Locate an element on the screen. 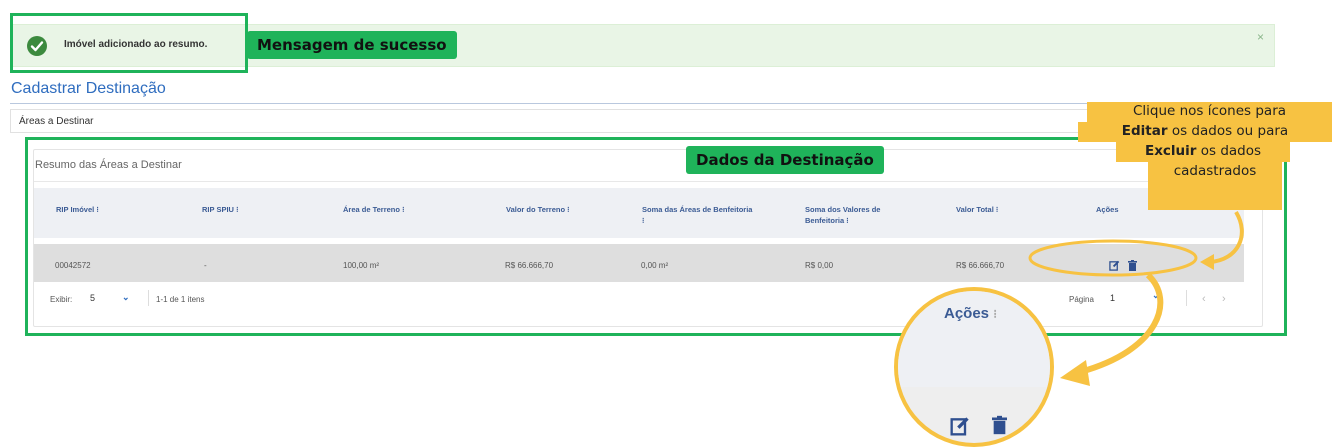  callout-arrows is located at coordinates (1136, 298).